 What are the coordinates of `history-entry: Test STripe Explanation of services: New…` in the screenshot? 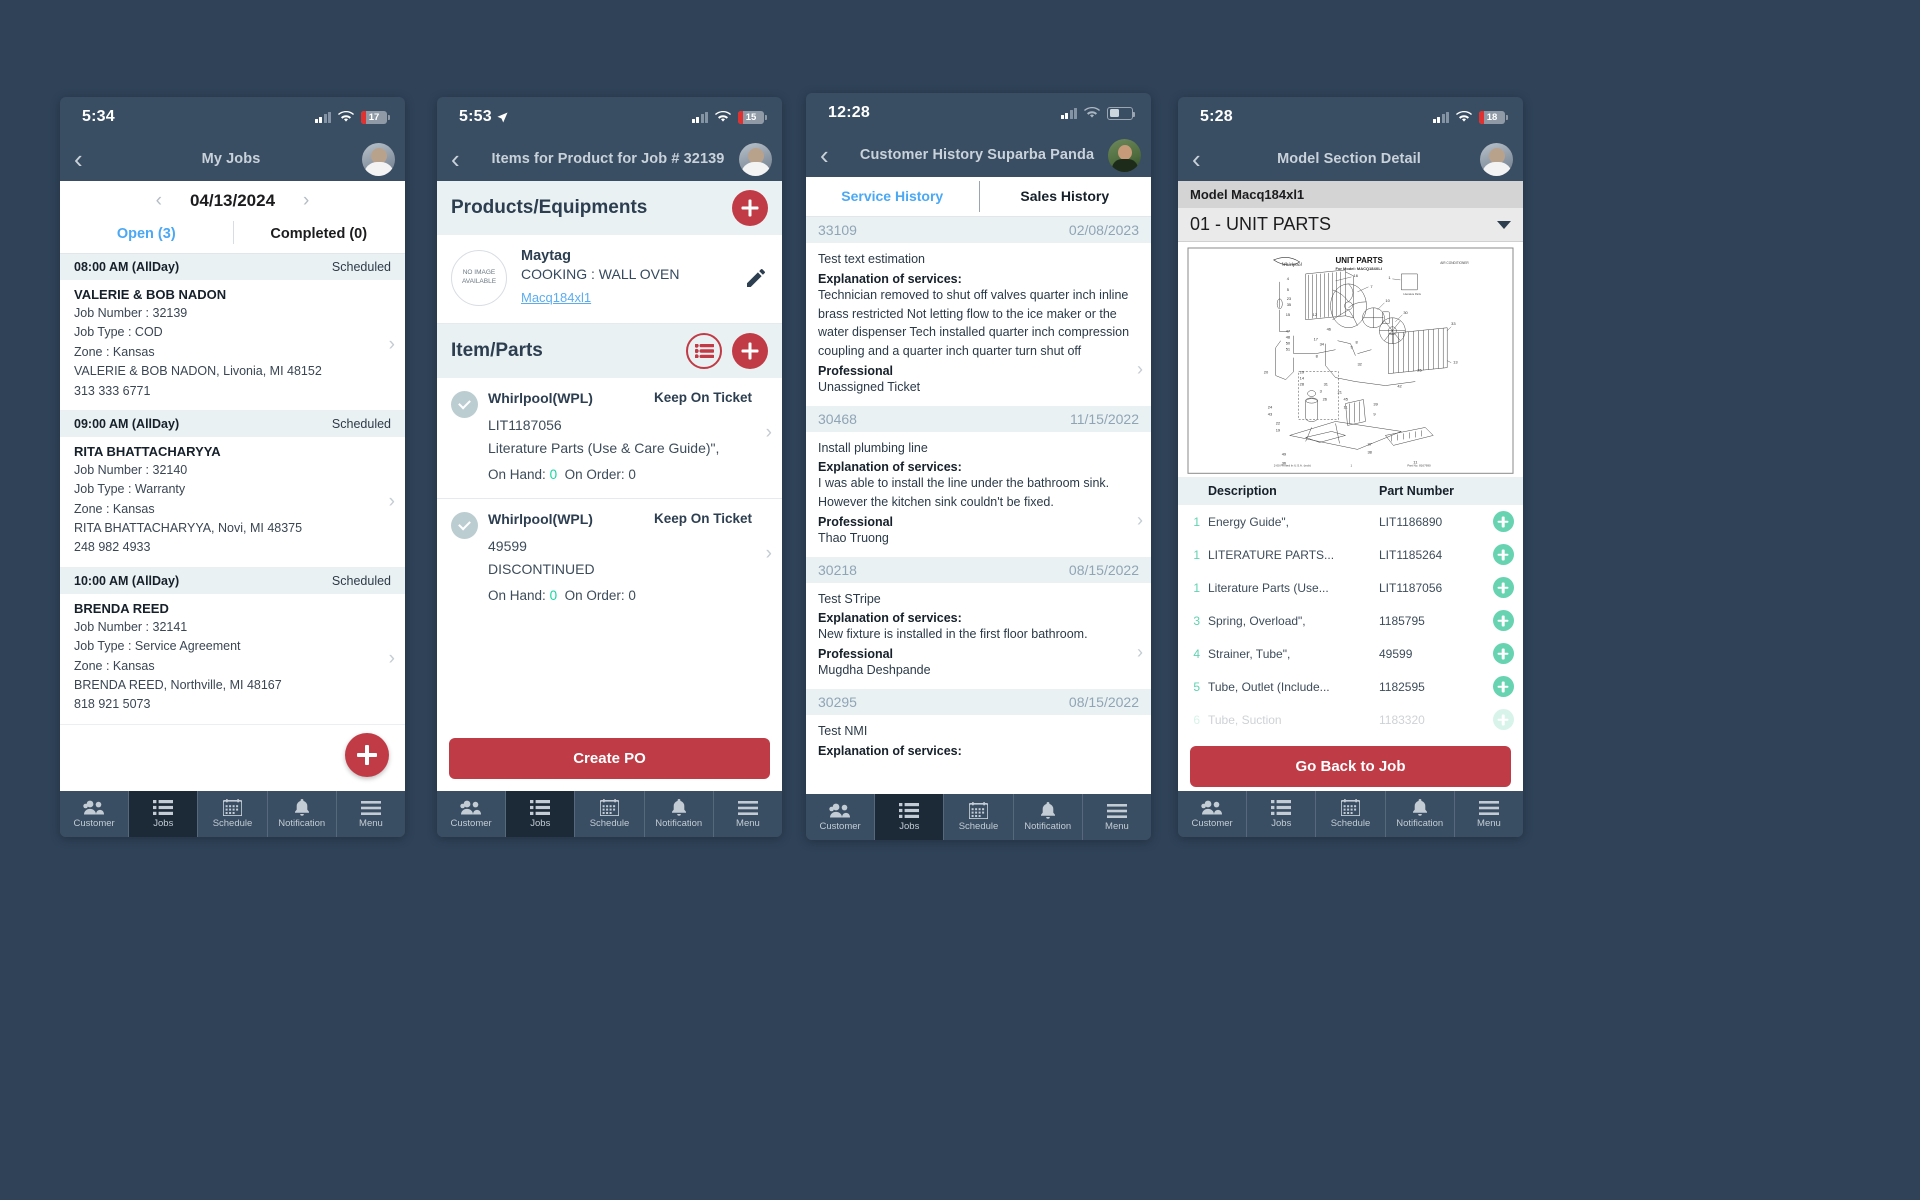 It's located at (978, 636).